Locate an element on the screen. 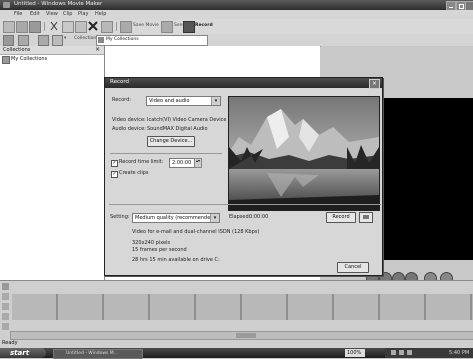 Image resolution: width=473 pixels, height=359 pixels. copy-icon is located at coordinates (68, 27).